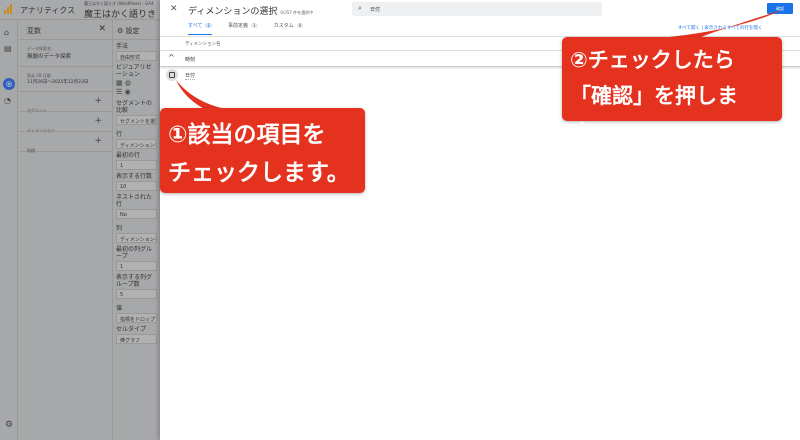 The height and width of the screenshot is (440, 800). What do you see at coordinates (721, 24) in the screenshot?
I see `callout-2-tail` at bounding box center [721, 24].